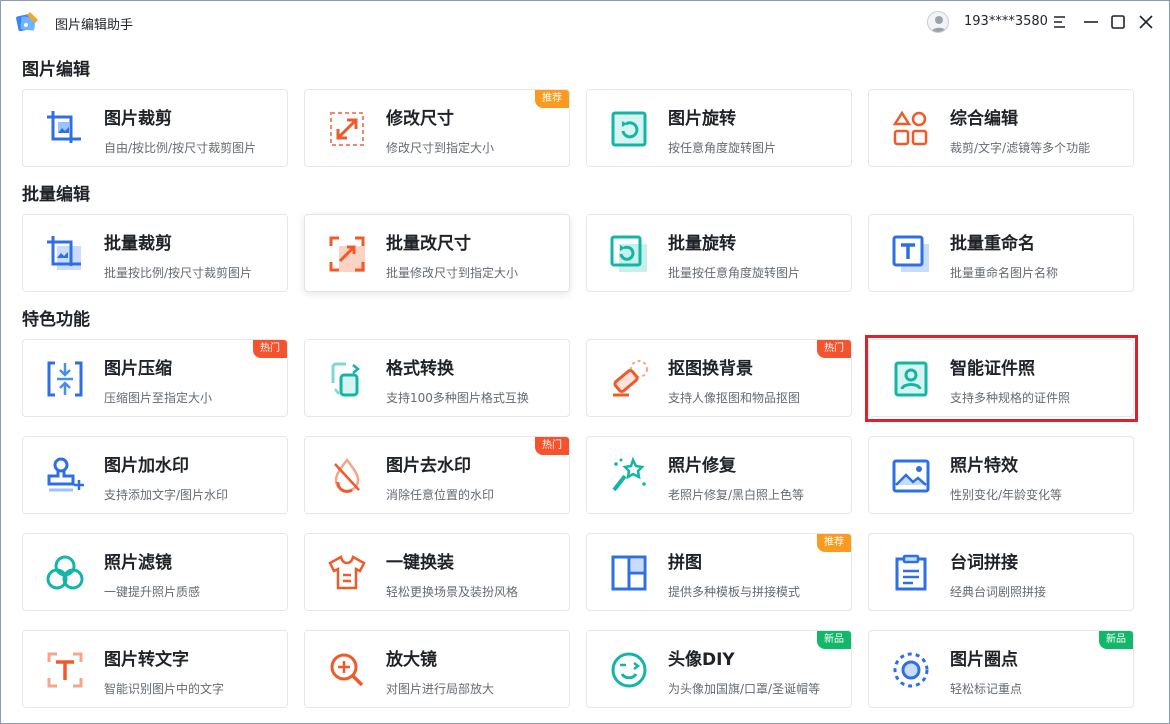  Describe the element at coordinates (911, 254) in the screenshot. I see `batch-rename-icon` at that location.